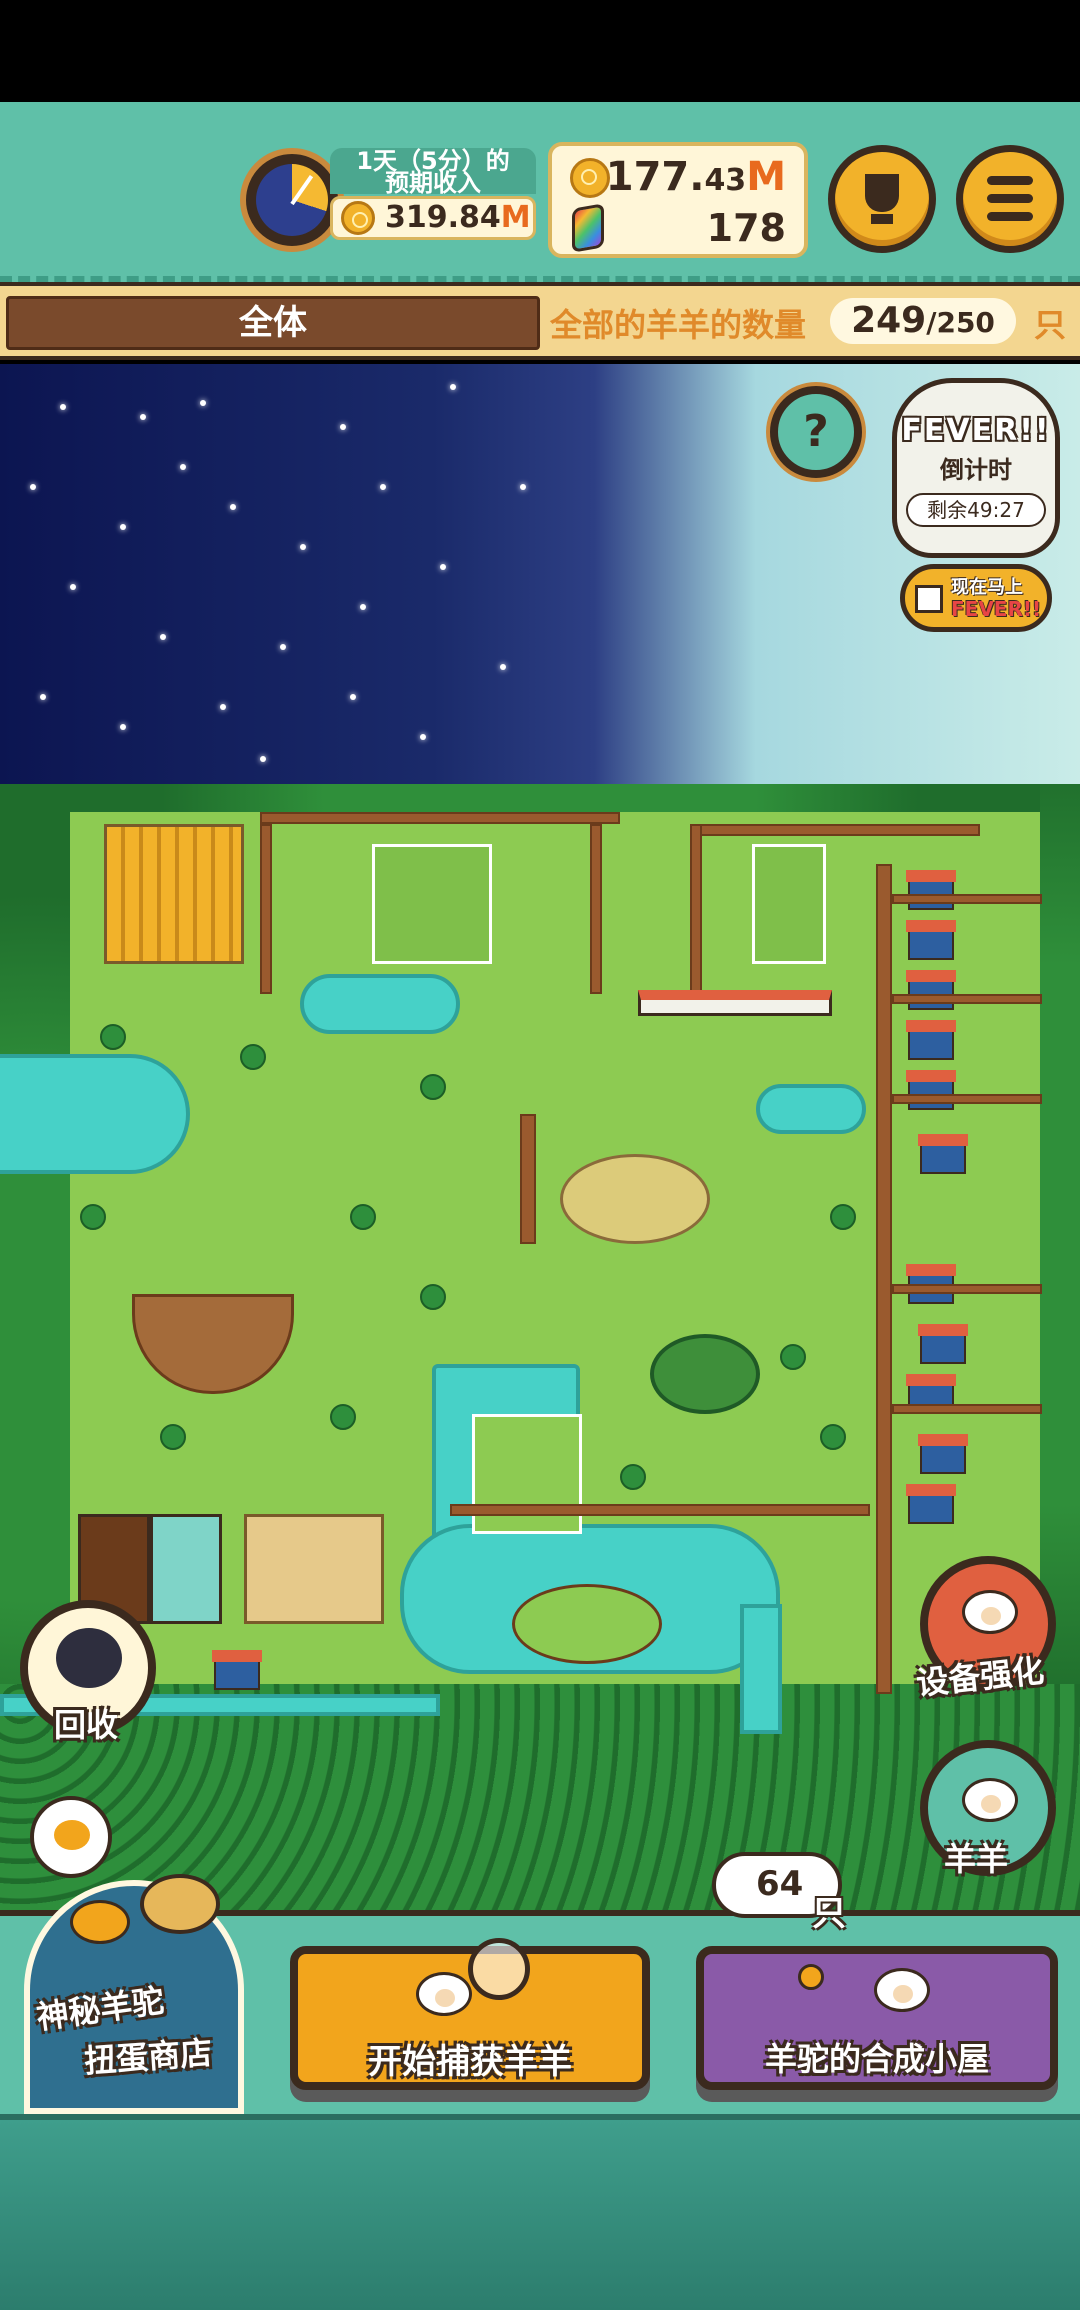  I want to click on fever-remaining: 剩余49:27, so click(976, 510).